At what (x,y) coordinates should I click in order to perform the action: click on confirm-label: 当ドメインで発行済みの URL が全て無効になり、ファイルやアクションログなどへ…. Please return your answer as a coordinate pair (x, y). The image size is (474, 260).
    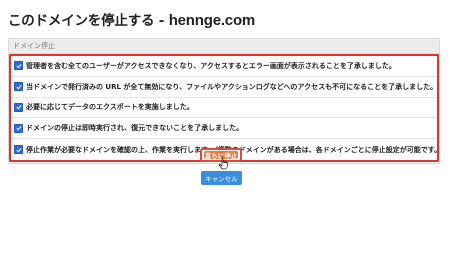
    Looking at the image, I should click on (231, 86).